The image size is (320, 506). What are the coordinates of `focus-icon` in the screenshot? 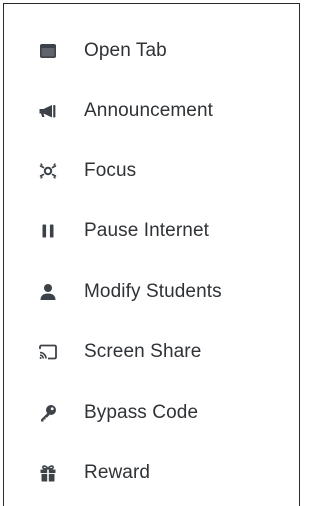 It's located at (48, 171).